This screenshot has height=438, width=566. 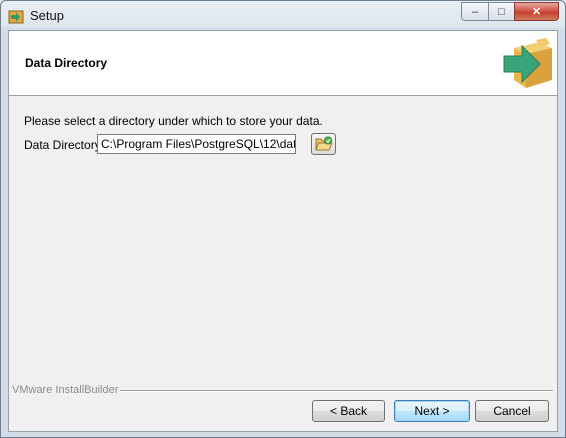 What do you see at coordinates (196, 144) in the screenshot?
I see `data-directory-input` at bounding box center [196, 144].